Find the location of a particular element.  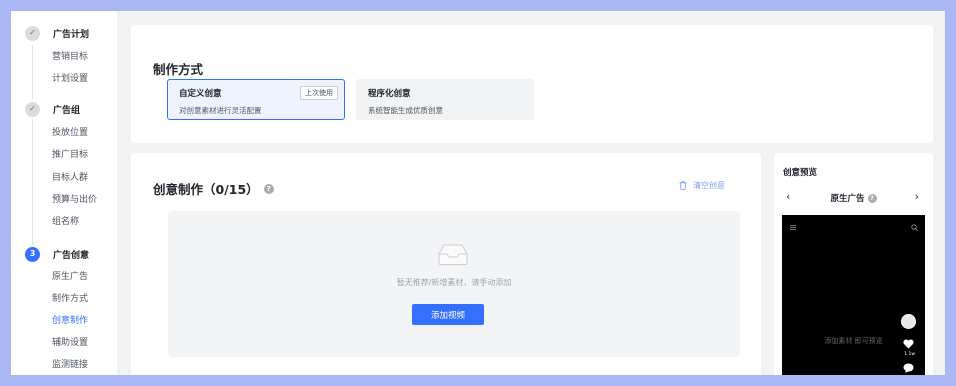

option-description: 系统智能生成优质创意 is located at coordinates (405, 110).